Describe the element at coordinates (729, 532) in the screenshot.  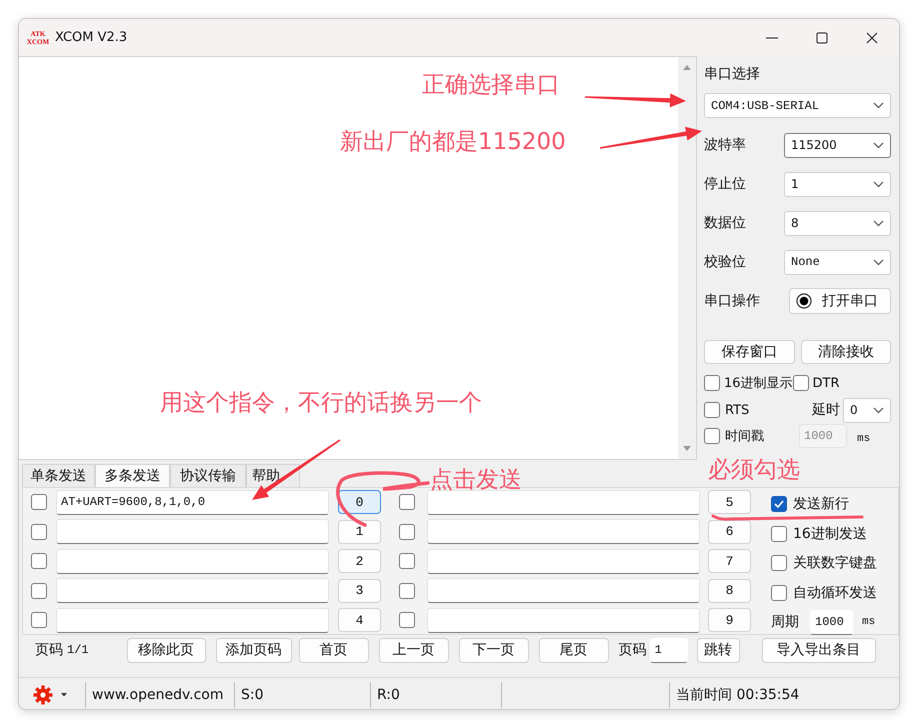
I see `send-button: 6` at that location.